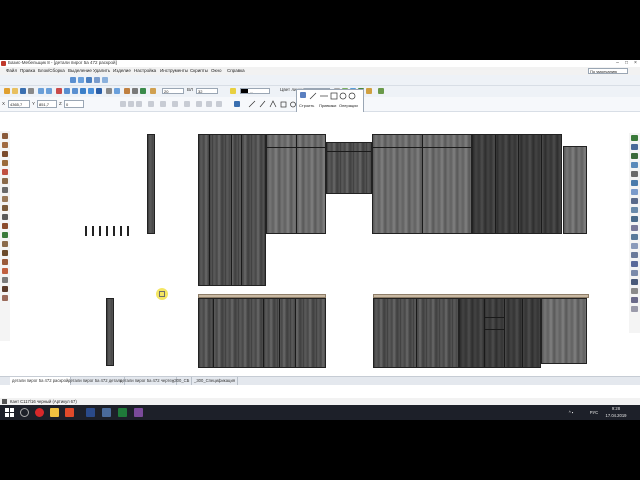 This screenshot has width=640, height=480. Describe the element at coordinates (174, 71) in the screenshot. I see `menu-tools: Инструменты` at that location.